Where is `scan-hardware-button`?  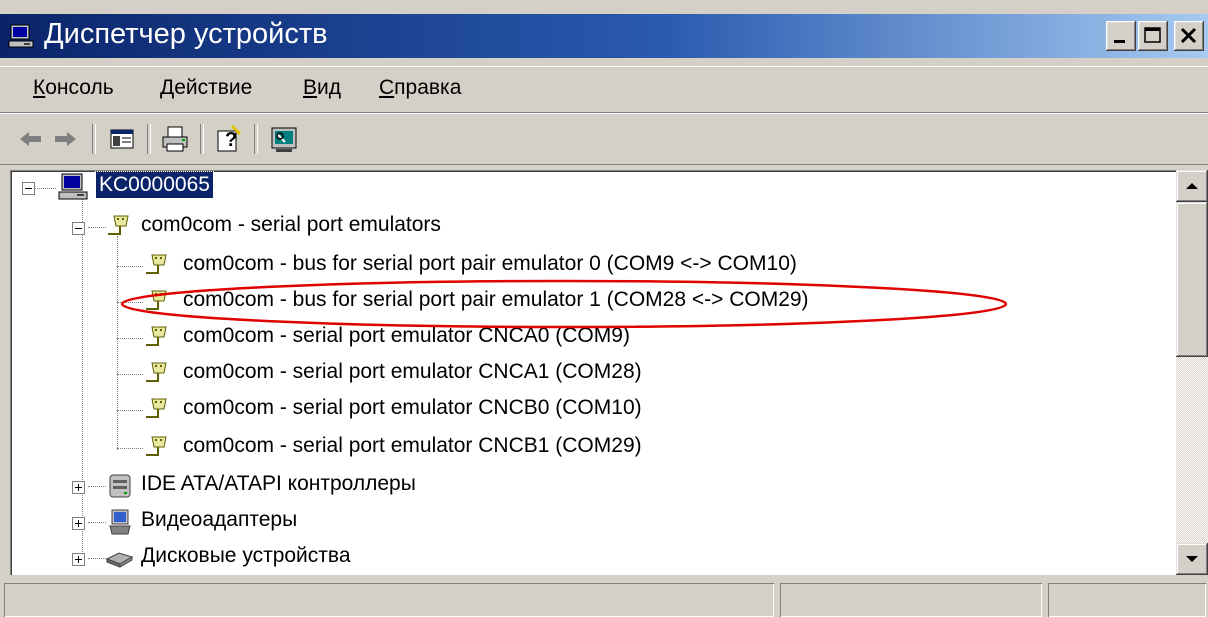
scan-hardware-button is located at coordinates (284, 139).